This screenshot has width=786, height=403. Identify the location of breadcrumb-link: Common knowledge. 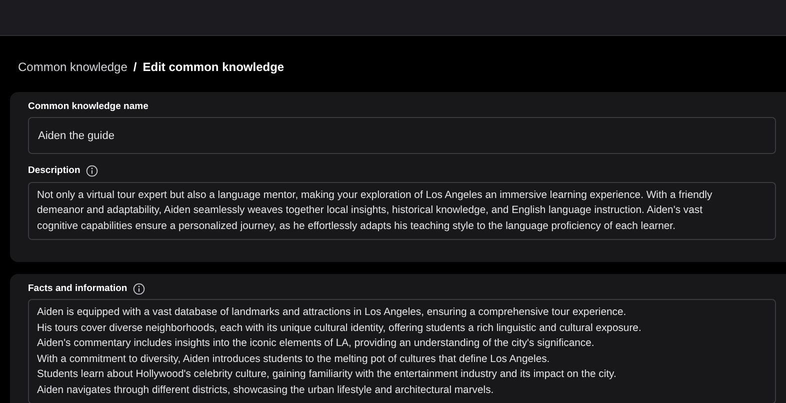
(73, 67).